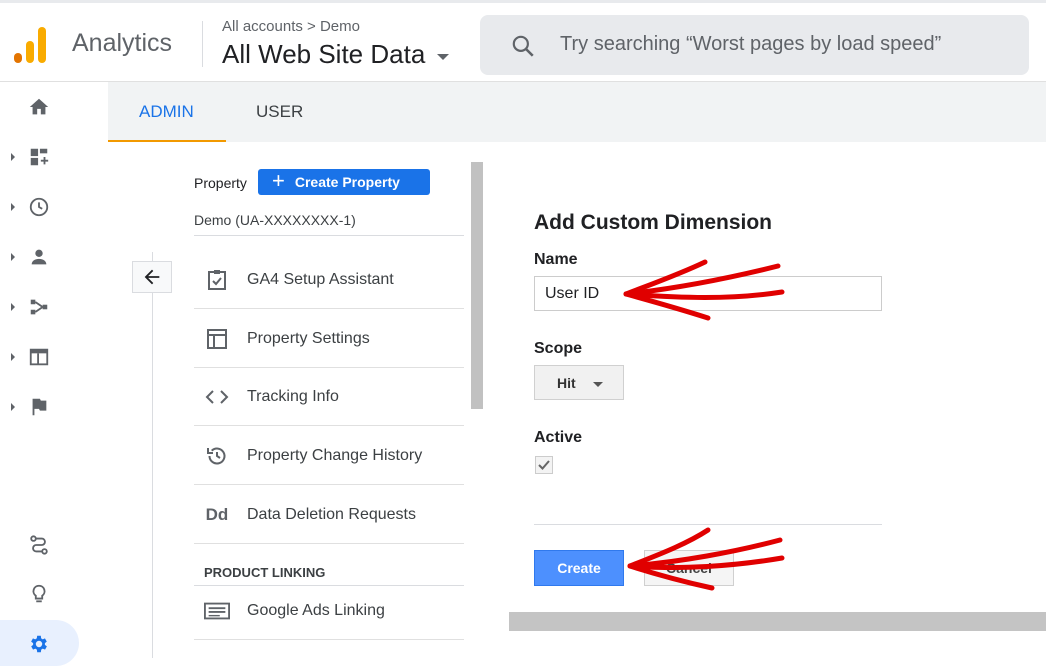  Describe the element at coordinates (708, 293) in the screenshot. I see `name-input: User ID` at that location.